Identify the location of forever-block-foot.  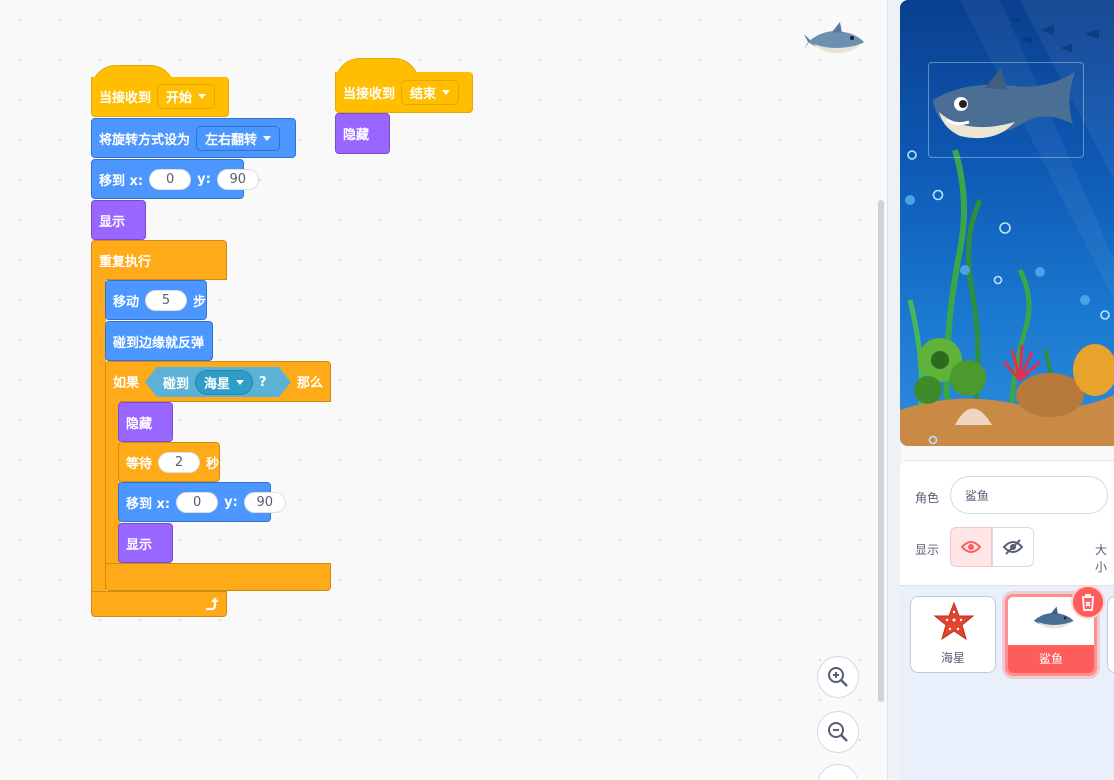
(159, 604).